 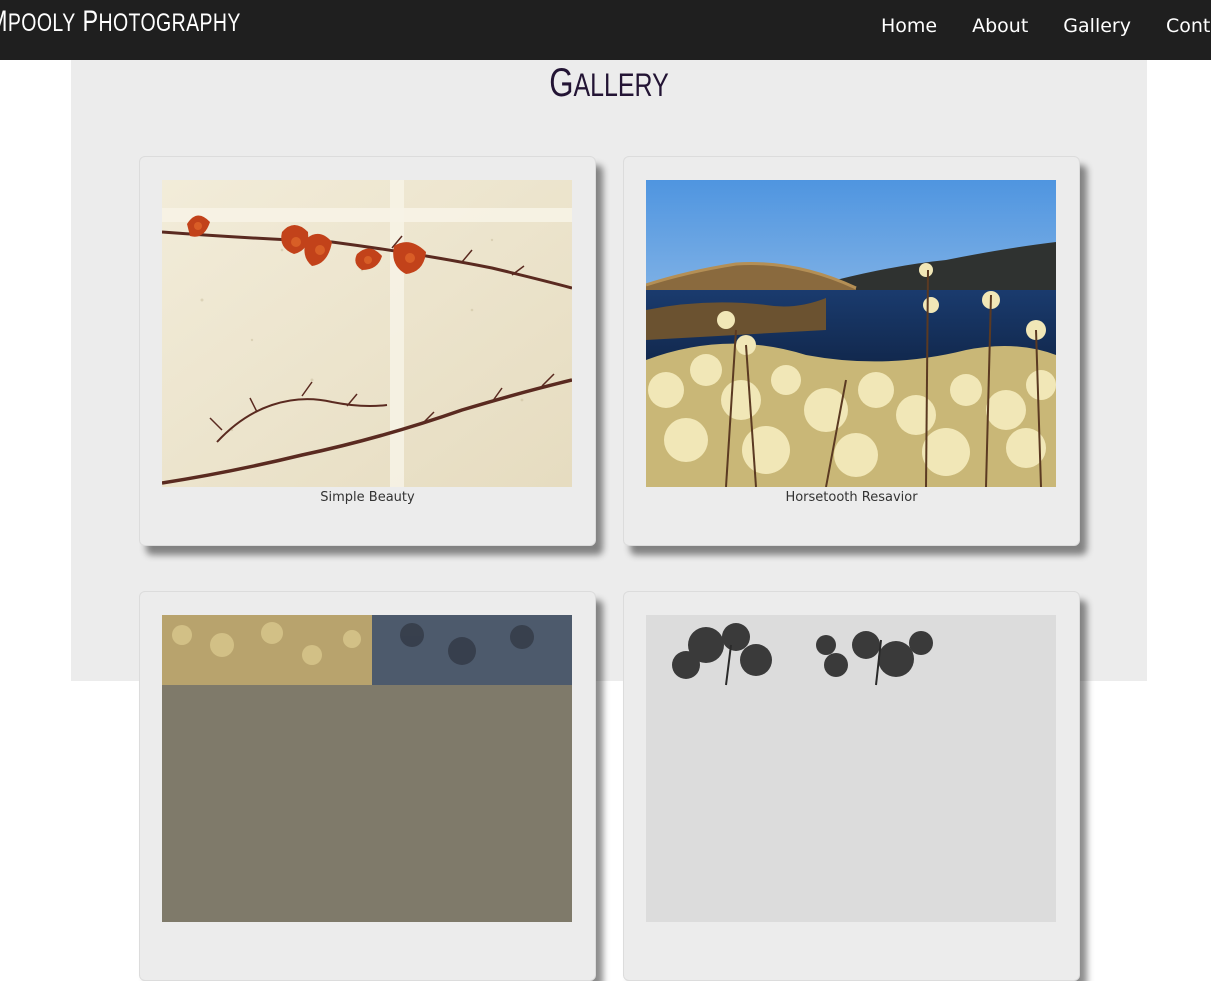 I want to click on gallery-photo-reservoir, so click(x=851, y=333).